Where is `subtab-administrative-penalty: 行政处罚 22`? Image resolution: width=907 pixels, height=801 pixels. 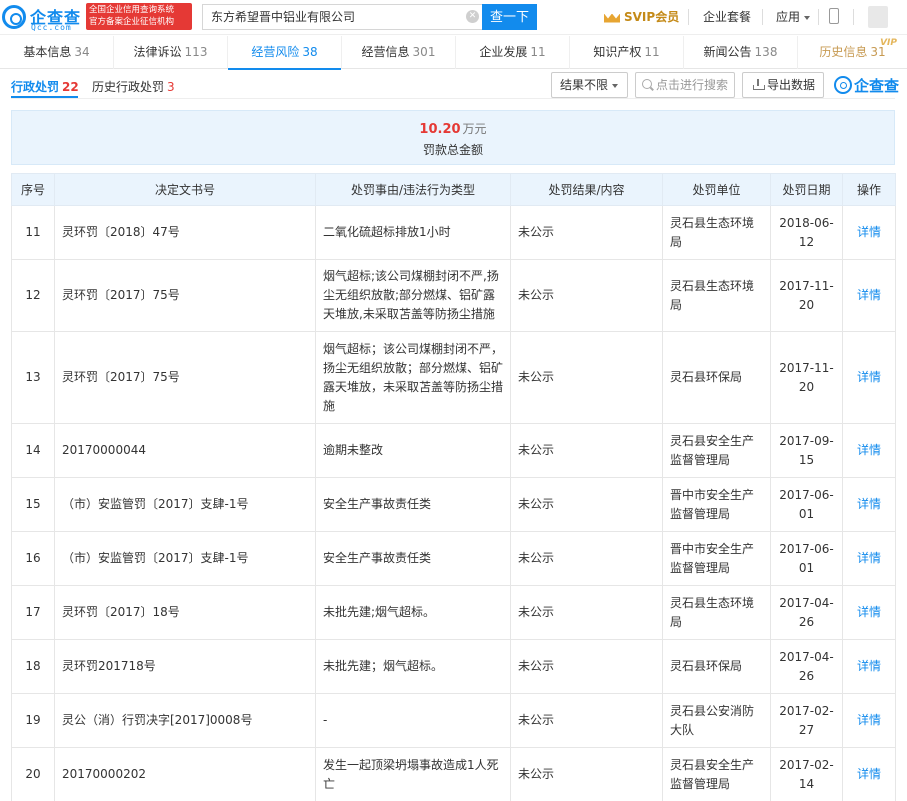
subtab-administrative-penalty: 行政处罚 22 is located at coordinates (45, 86).